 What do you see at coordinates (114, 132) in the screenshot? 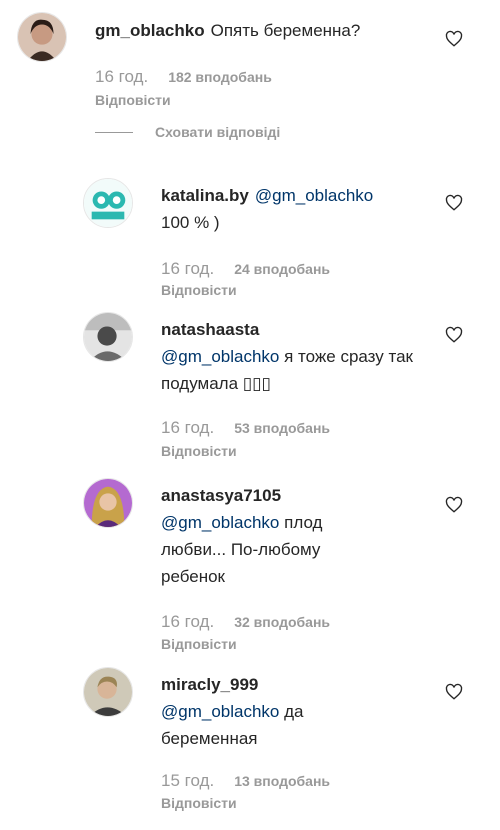
I see `divider` at bounding box center [114, 132].